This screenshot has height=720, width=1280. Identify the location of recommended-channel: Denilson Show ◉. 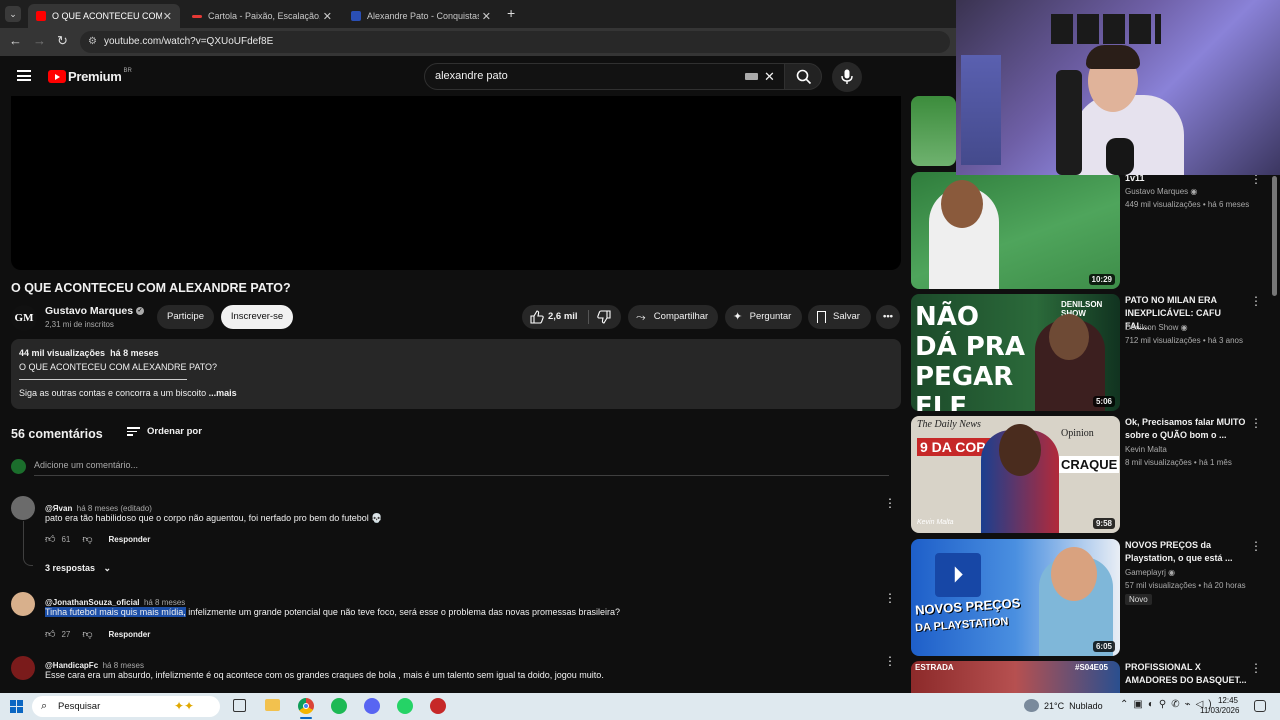
(1156, 327).